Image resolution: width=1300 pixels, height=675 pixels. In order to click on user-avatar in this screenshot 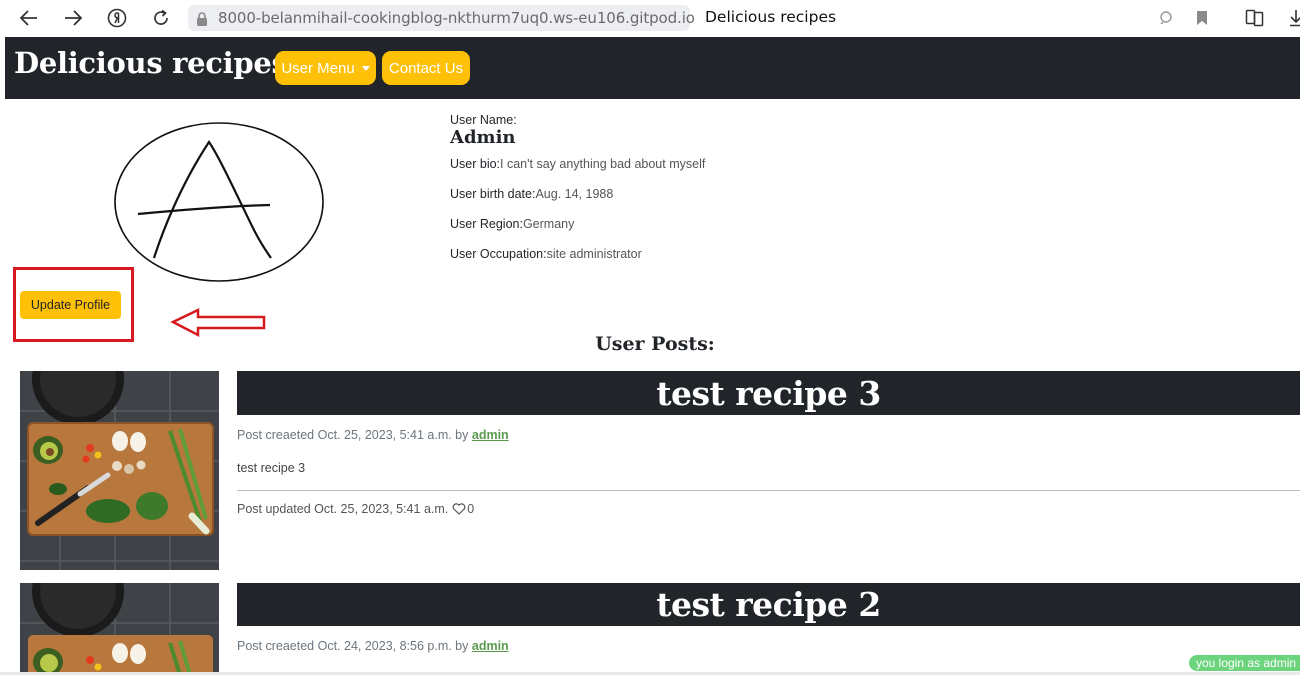, I will do `click(219, 202)`.